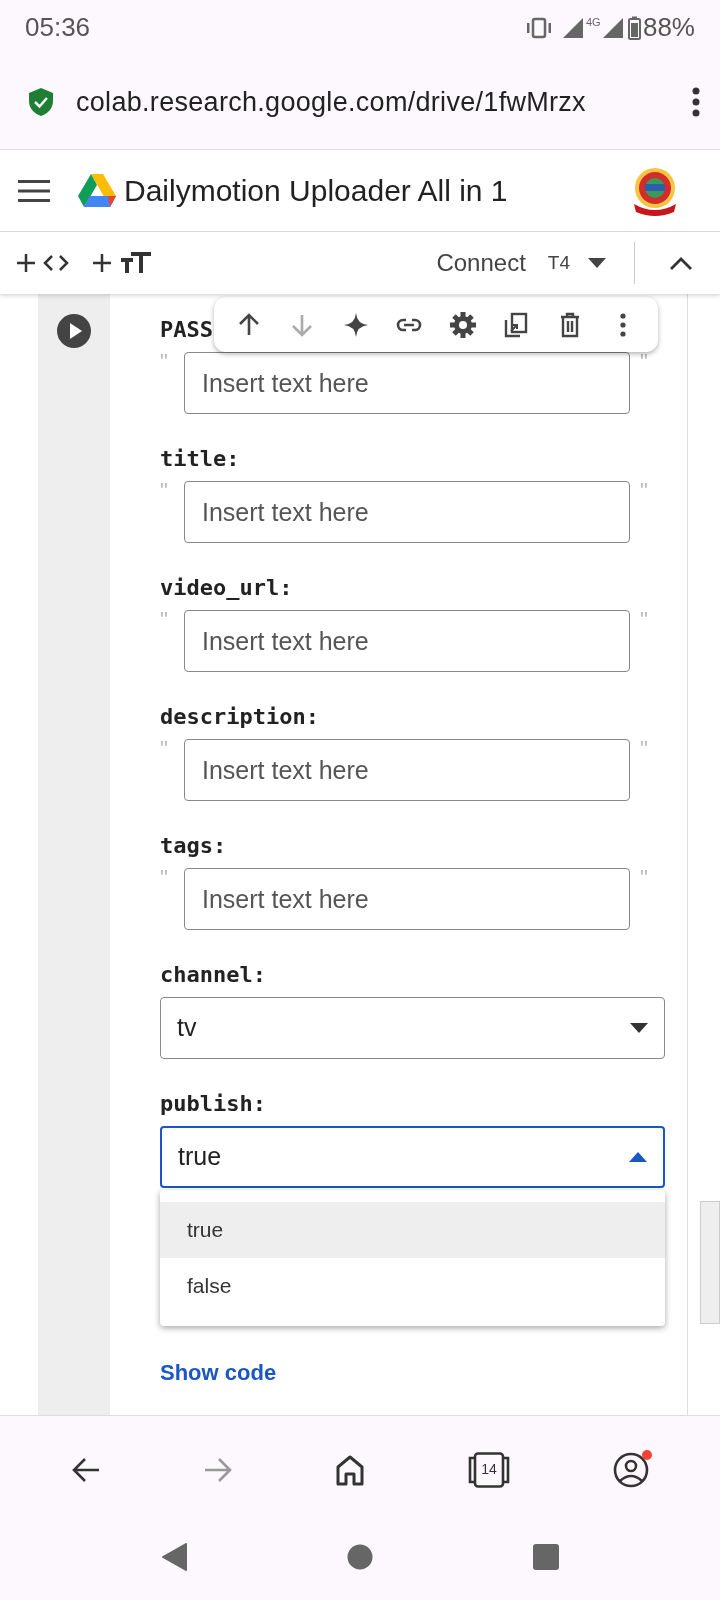 The width and height of the screenshot is (720, 1600). Describe the element at coordinates (512, 263) in the screenshot. I see `connect-button: Connect T4` at that location.